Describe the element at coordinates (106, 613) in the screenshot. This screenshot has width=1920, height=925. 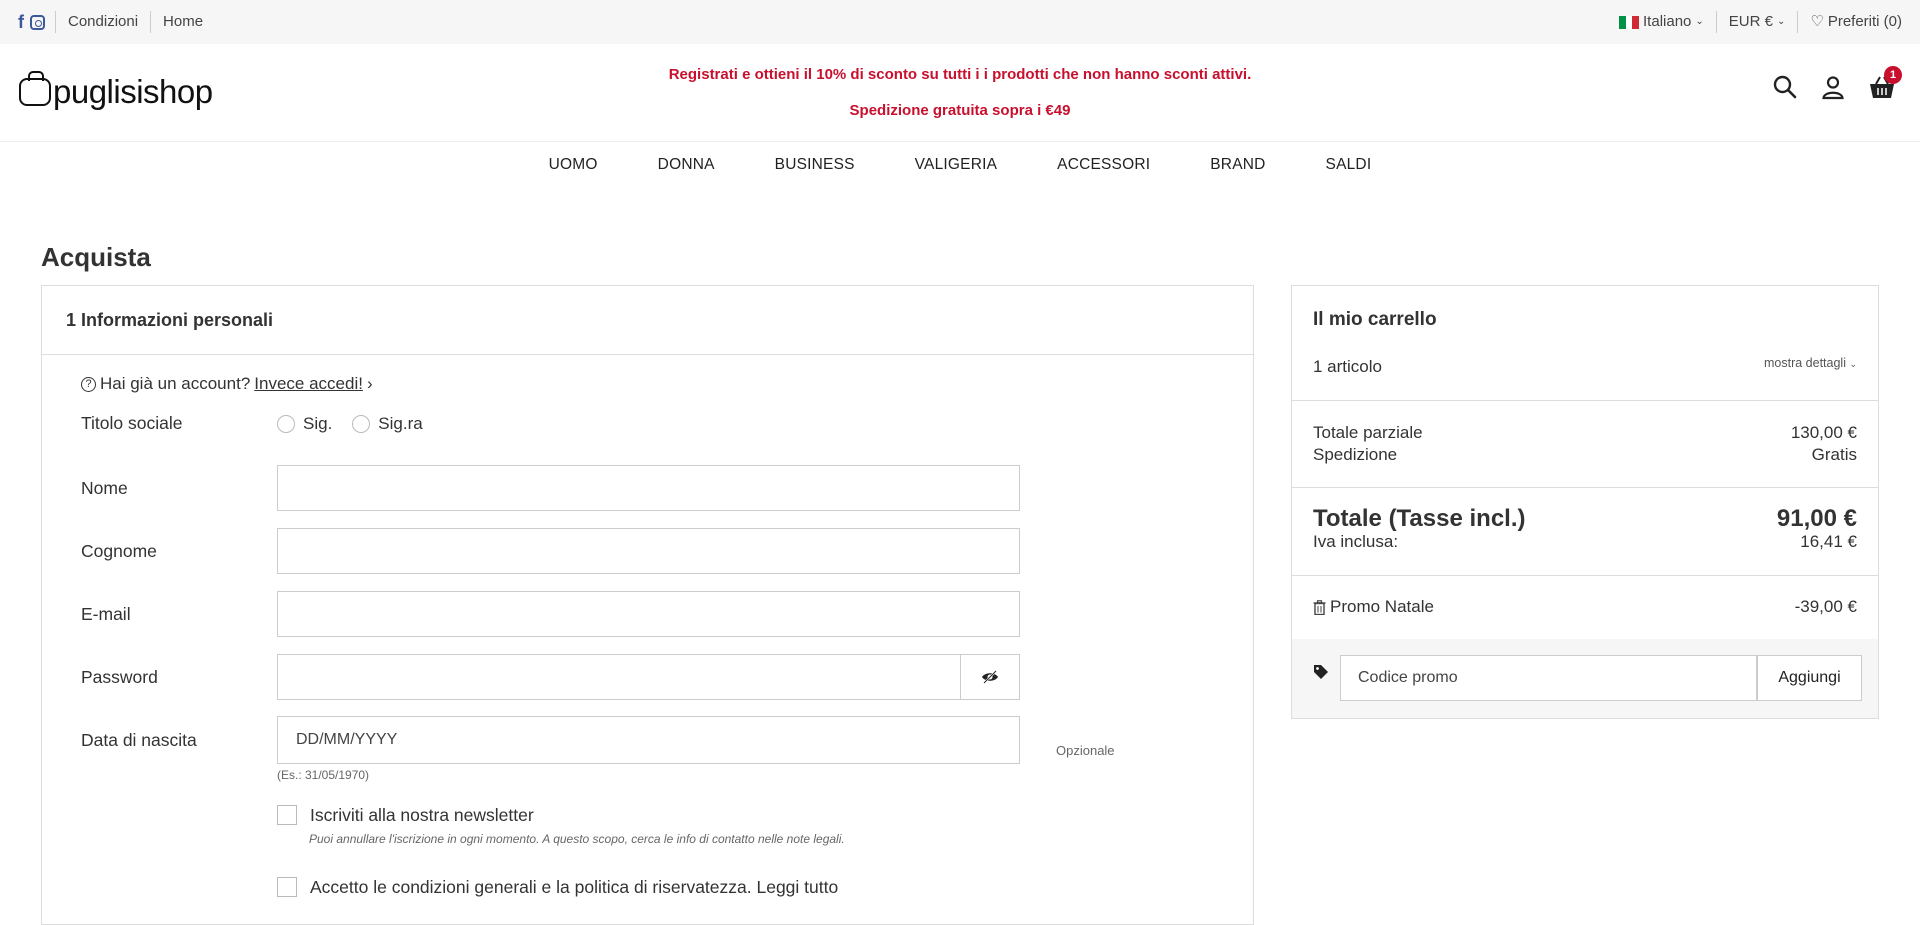
I see `email-label: E-mail` at that location.